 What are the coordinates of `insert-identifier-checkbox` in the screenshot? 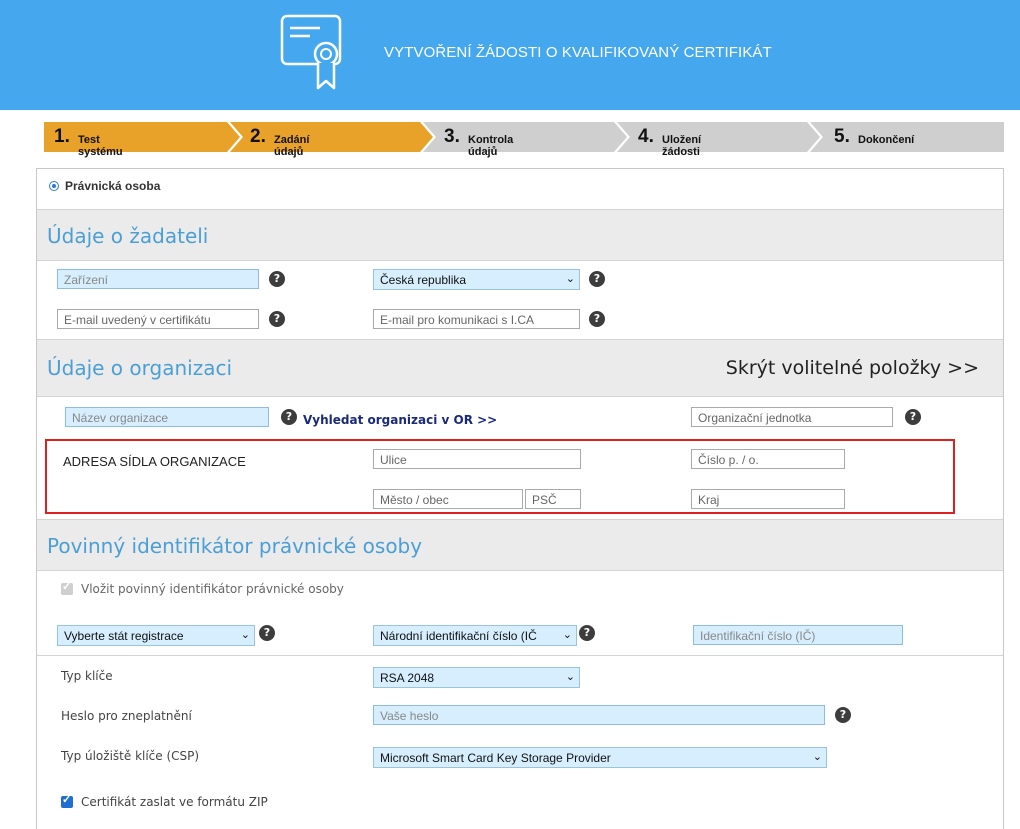 It's located at (67, 587).